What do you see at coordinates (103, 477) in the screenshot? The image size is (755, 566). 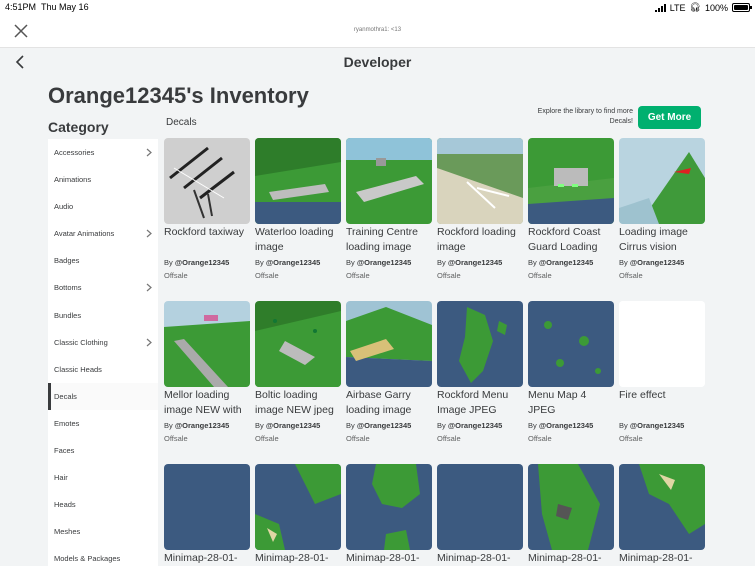 I see `sidebar-item-hair: Hair` at bounding box center [103, 477].